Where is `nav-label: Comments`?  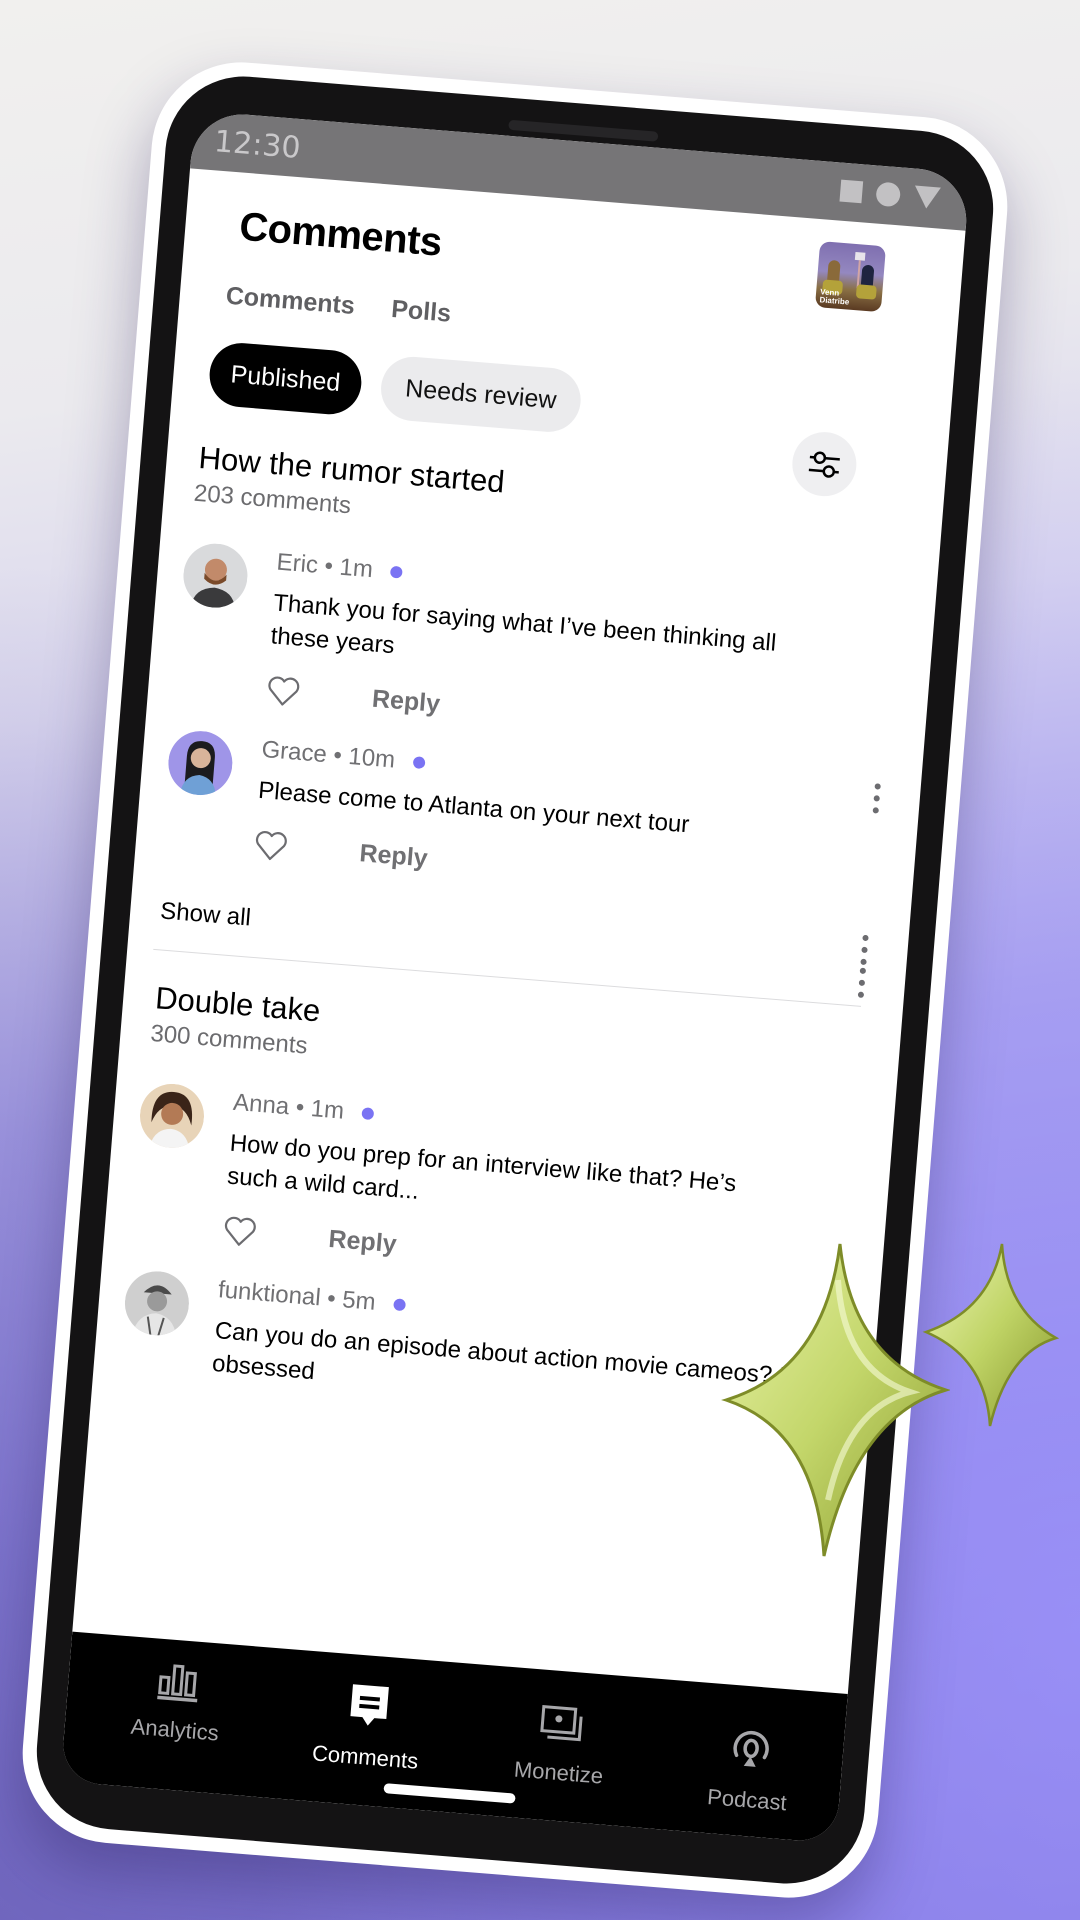 nav-label: Comments is located at coordinates (365, 1757).